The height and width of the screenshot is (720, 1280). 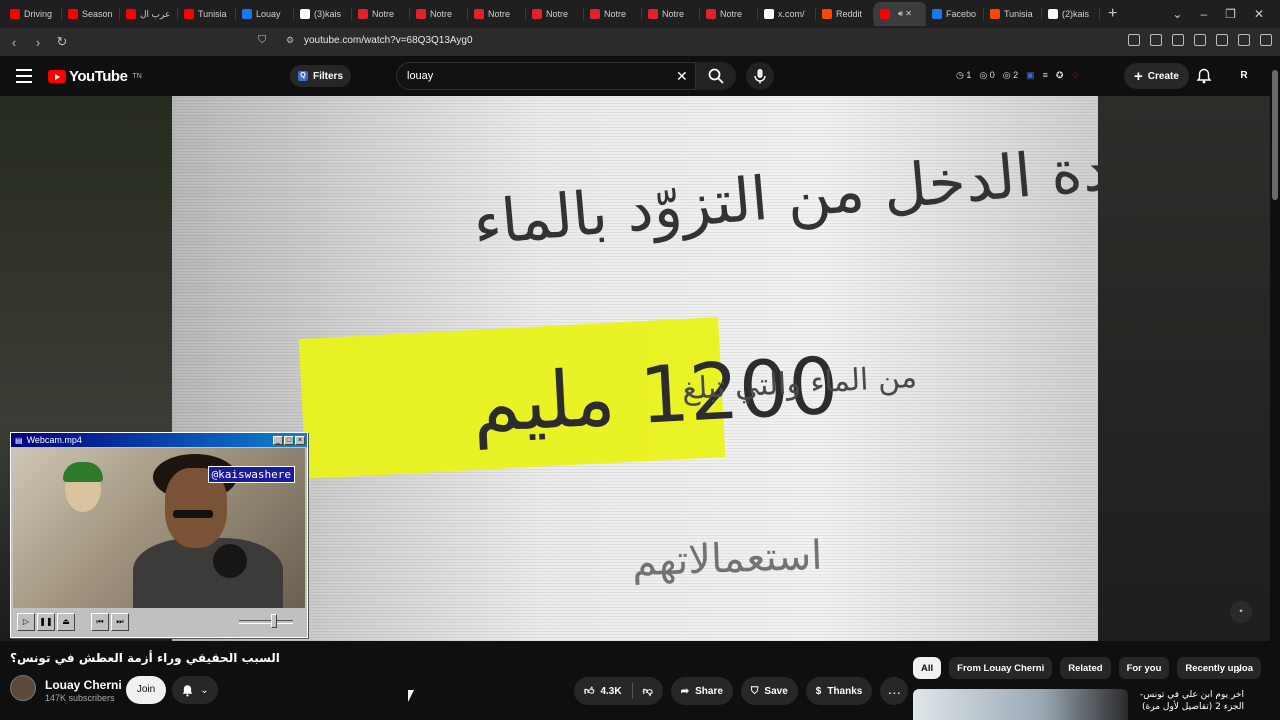 I want to click on subscription-bell-button: ⌄, so click(x=195, y=690).